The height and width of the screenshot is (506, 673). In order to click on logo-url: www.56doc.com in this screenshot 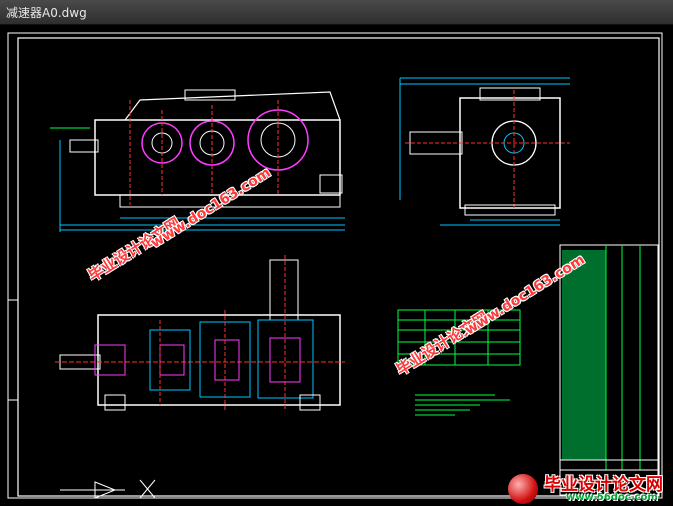, I will do `click(612, 497)`.